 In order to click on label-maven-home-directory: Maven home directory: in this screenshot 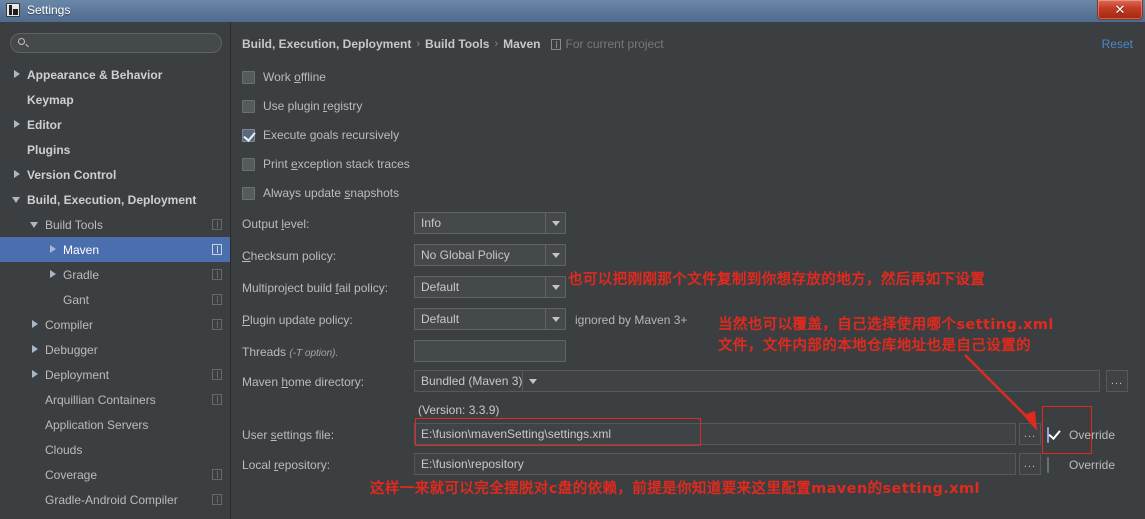, I will do `click(303, 382)`.